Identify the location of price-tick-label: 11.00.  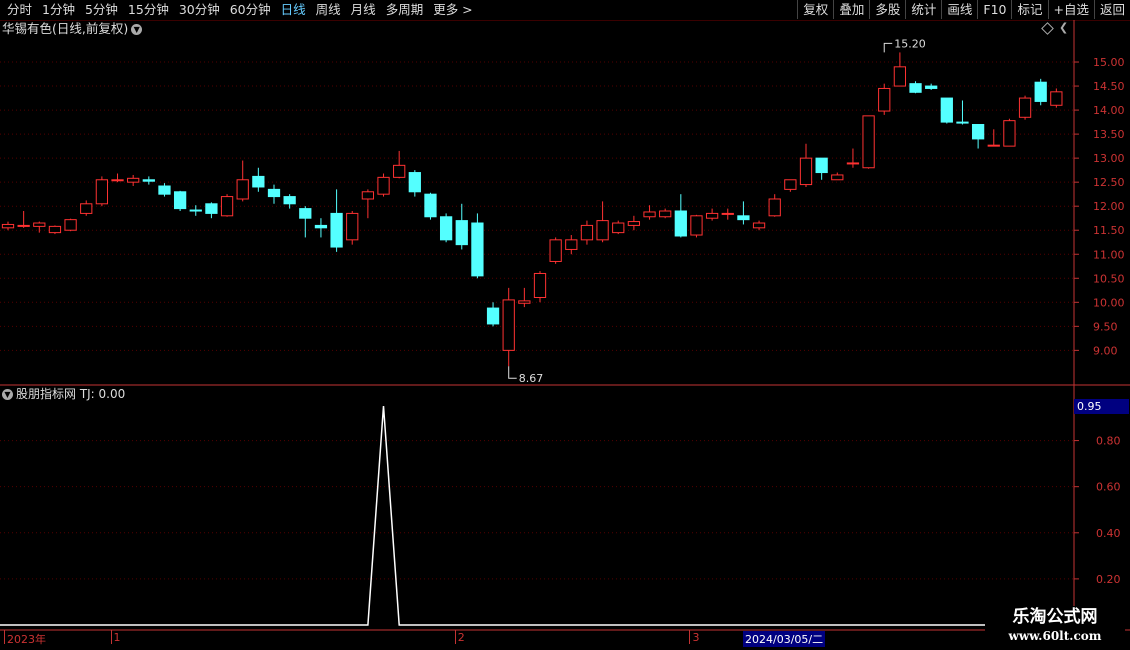
(1109, 254).